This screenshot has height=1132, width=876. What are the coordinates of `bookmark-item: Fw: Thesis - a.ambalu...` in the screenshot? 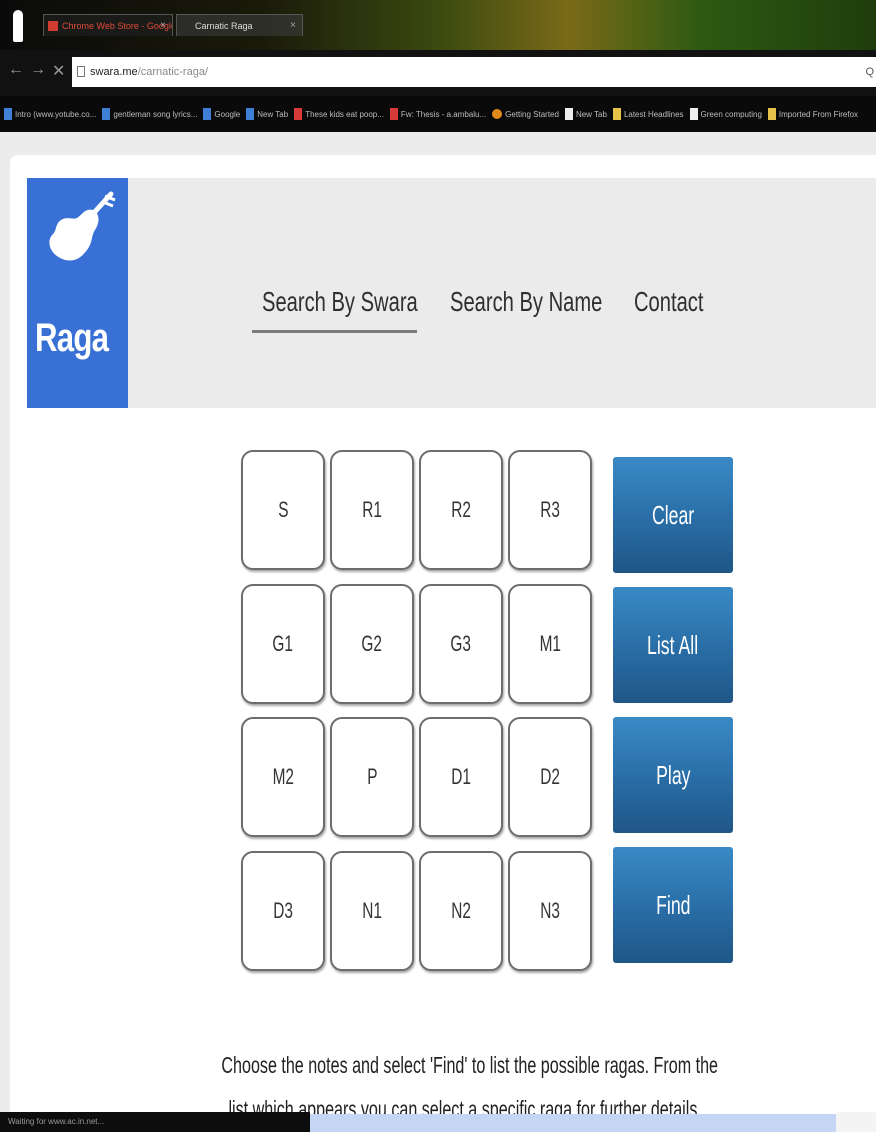 It's located at (437, 114).